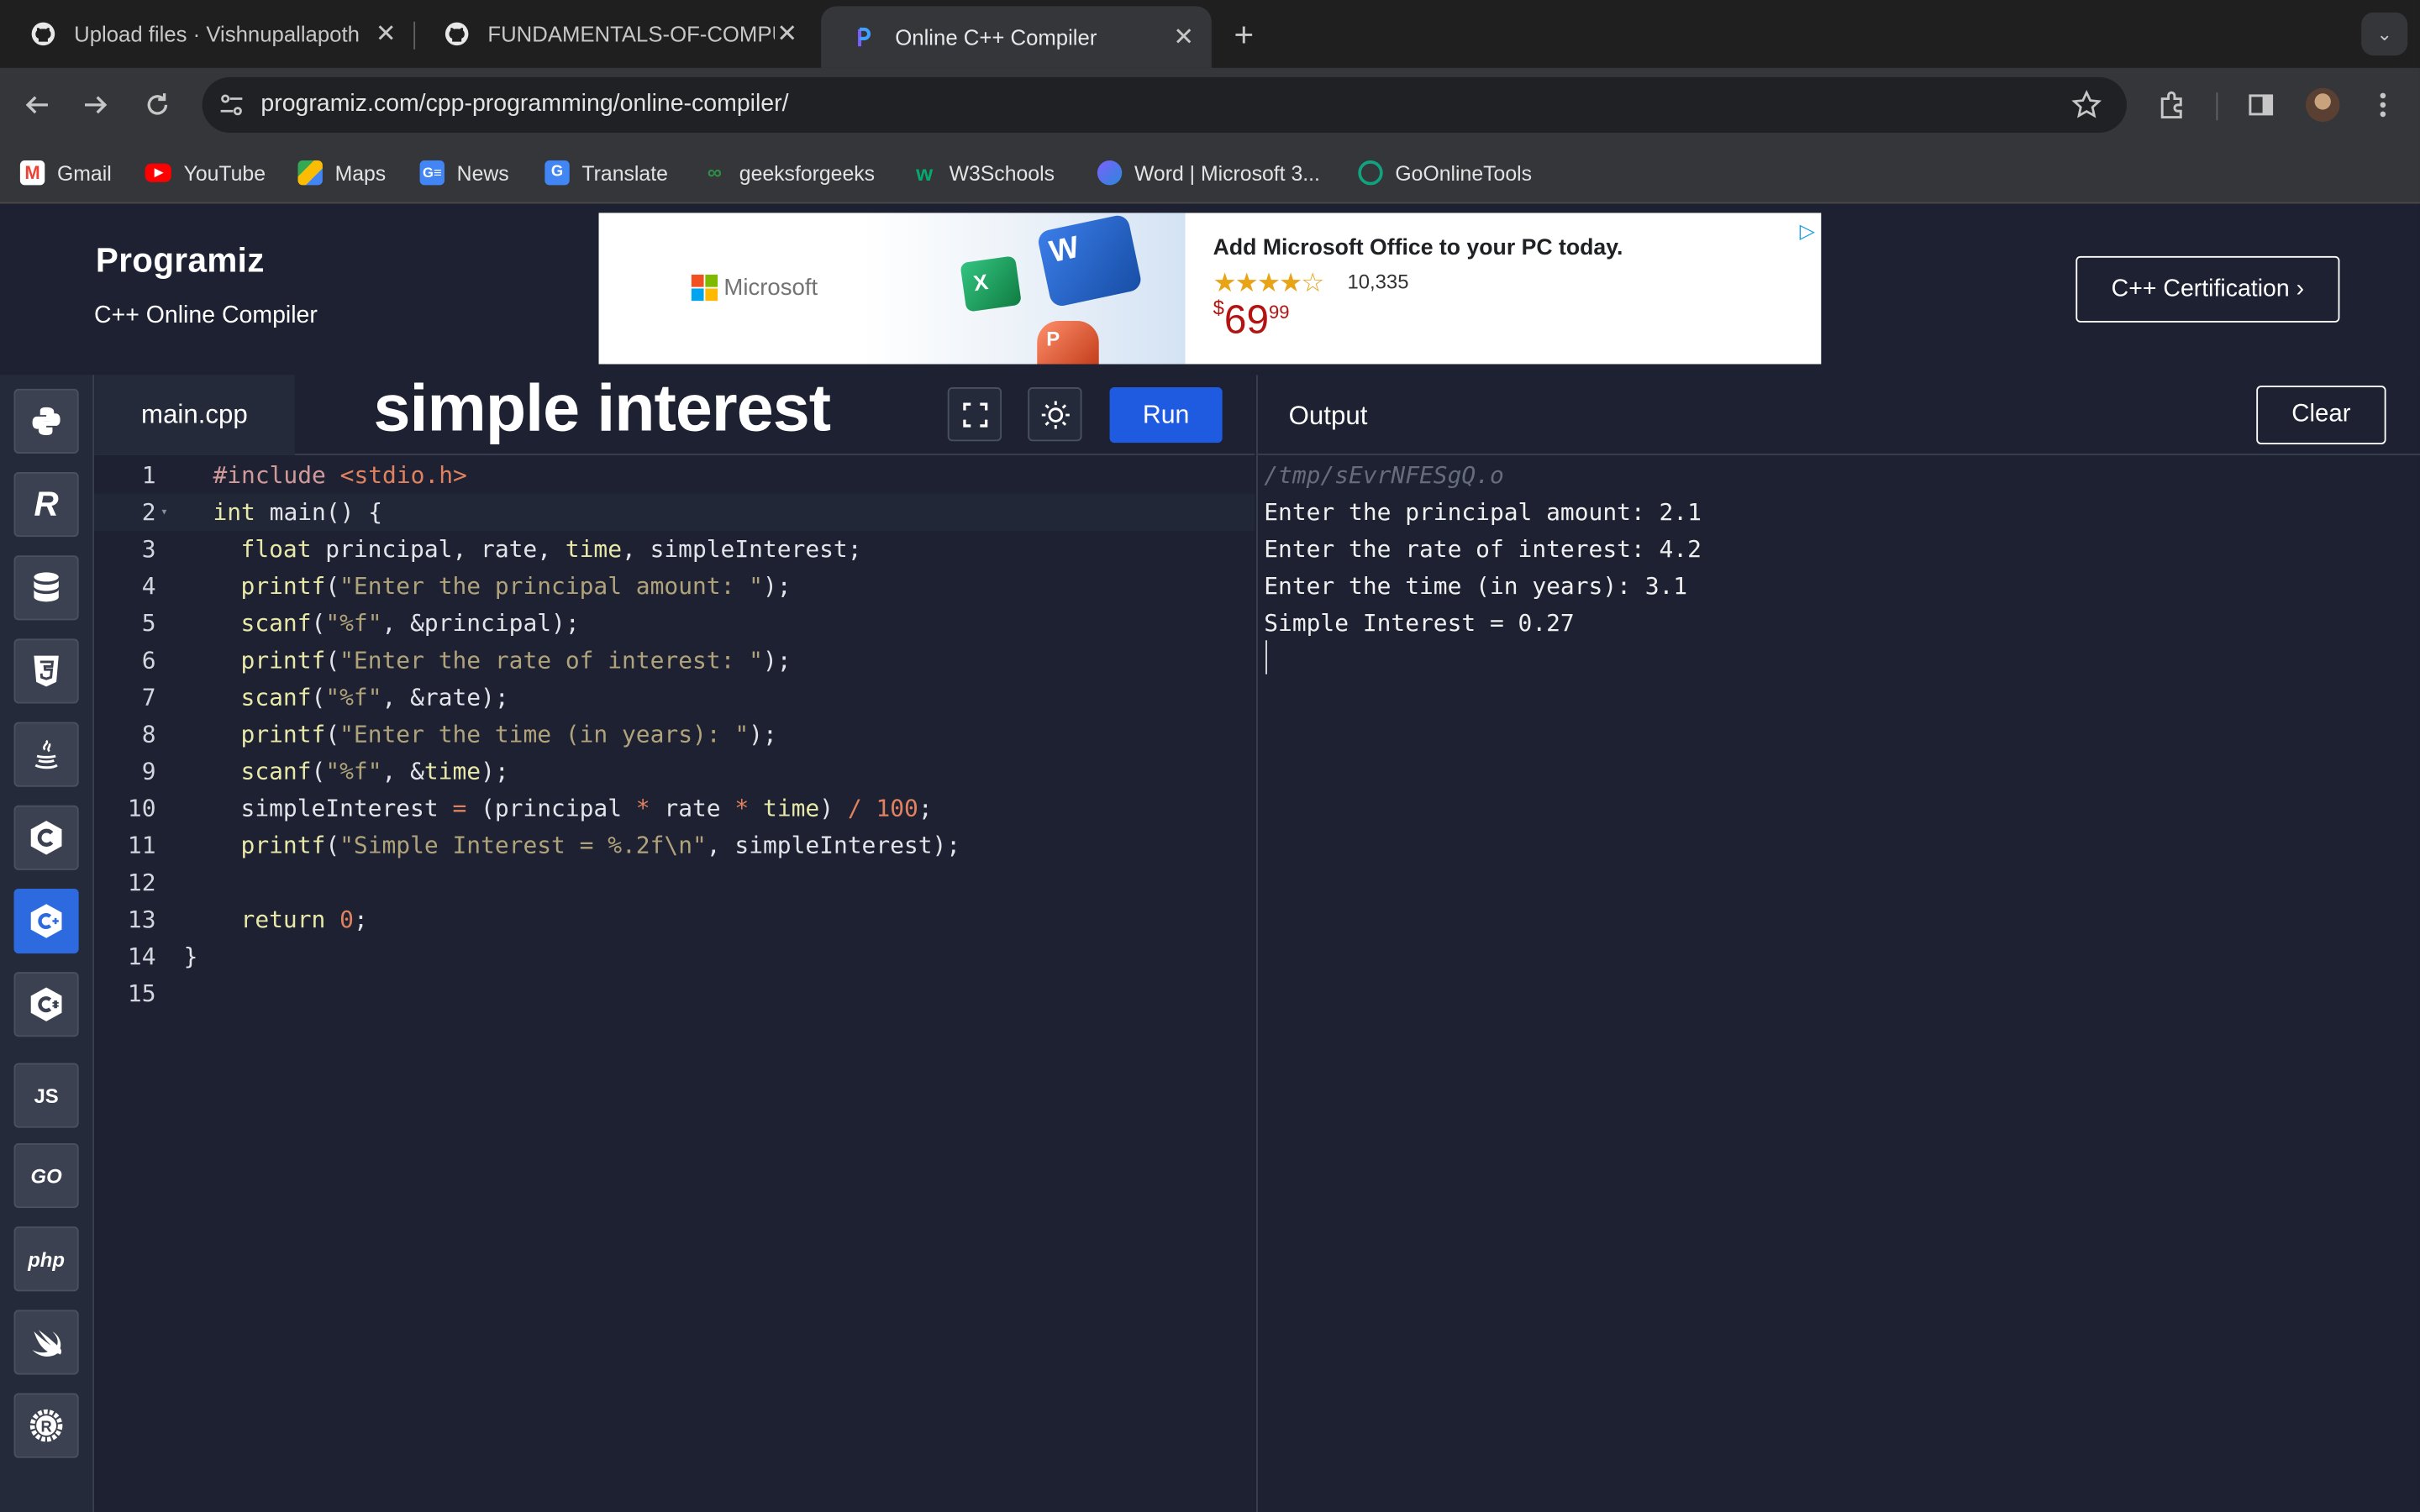  I want to click on bookmark-translate: G Translate, so click(606, 172).